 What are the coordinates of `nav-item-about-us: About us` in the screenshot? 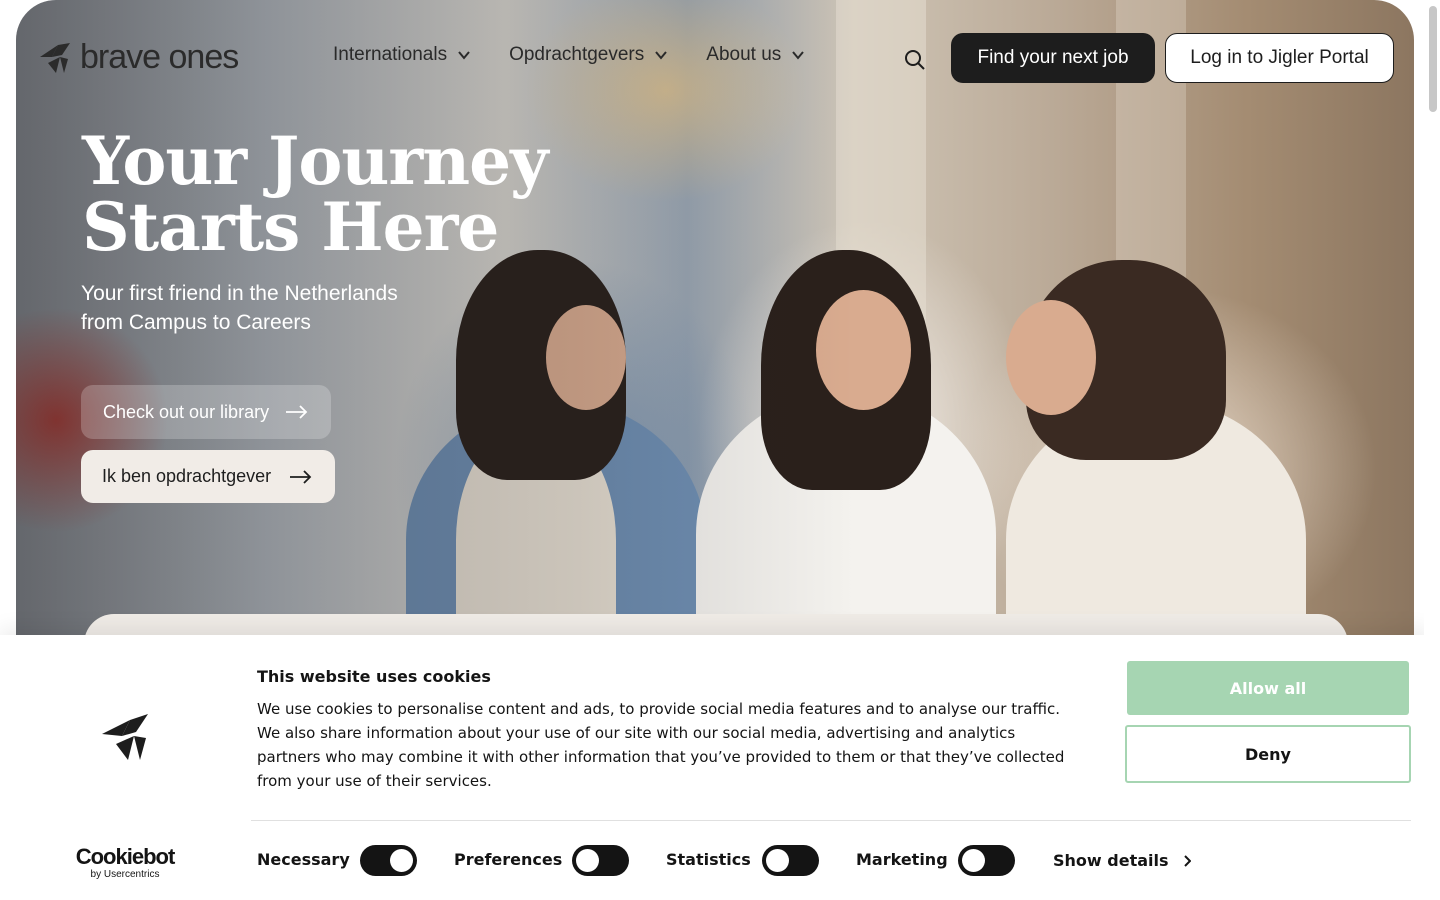 It's located at (755, 55).